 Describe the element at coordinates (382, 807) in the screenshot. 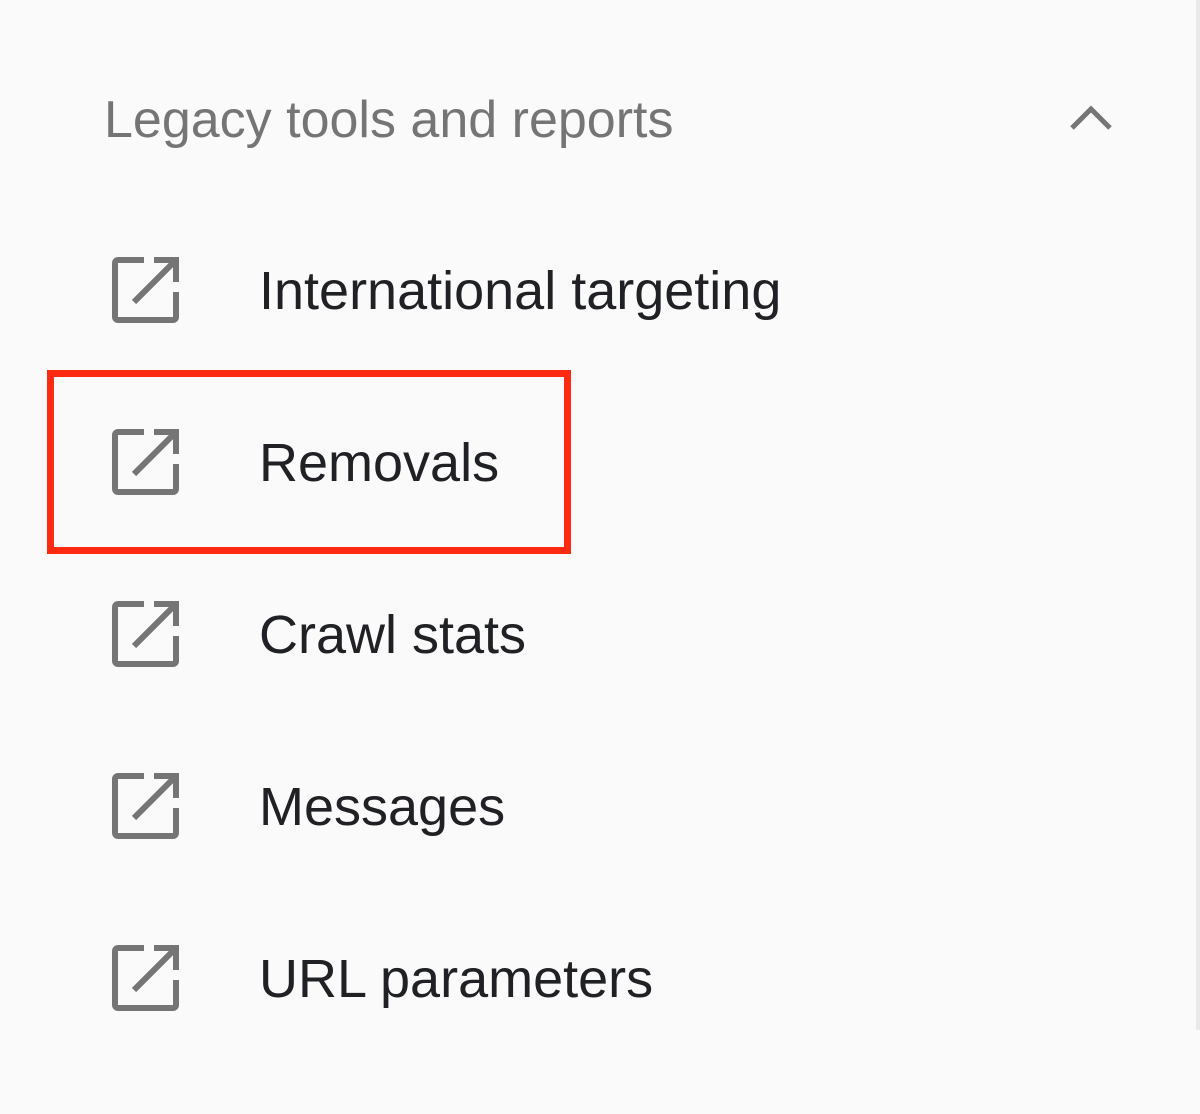

I see `nav-item-label: Messages` at that location.